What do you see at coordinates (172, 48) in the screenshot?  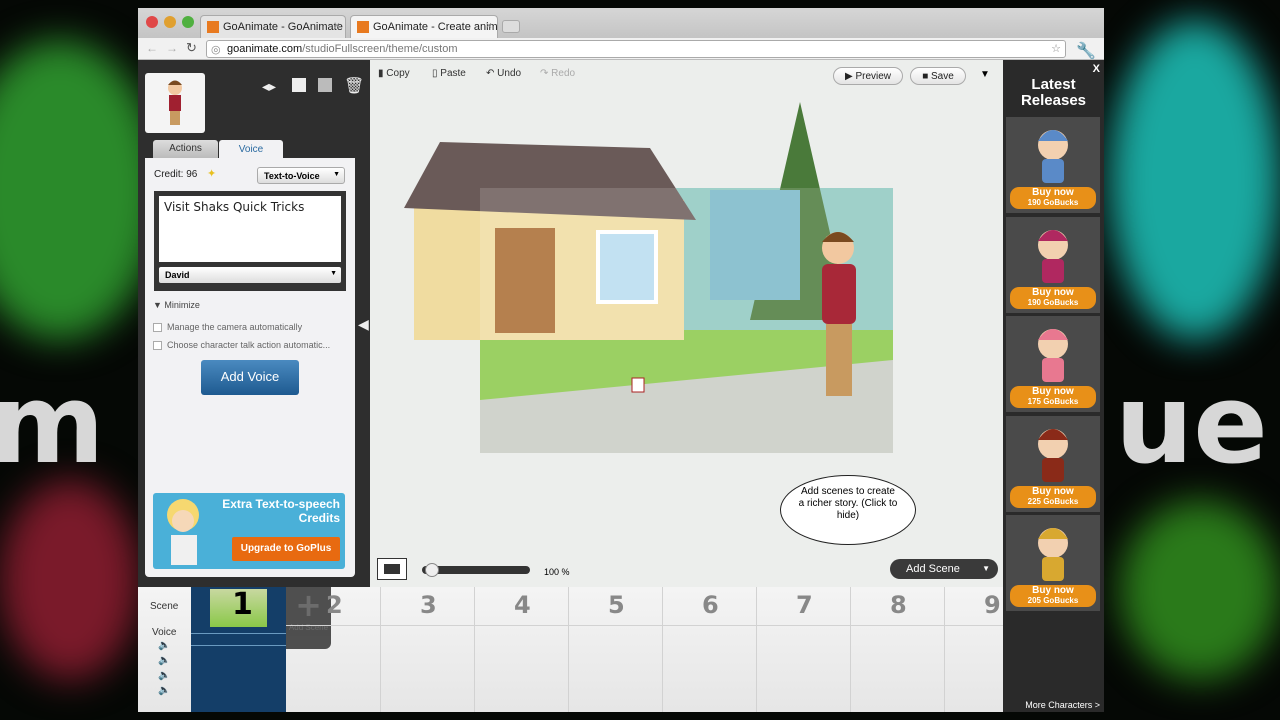 I see `forward-icon: →` at bounding box center [172, 48].